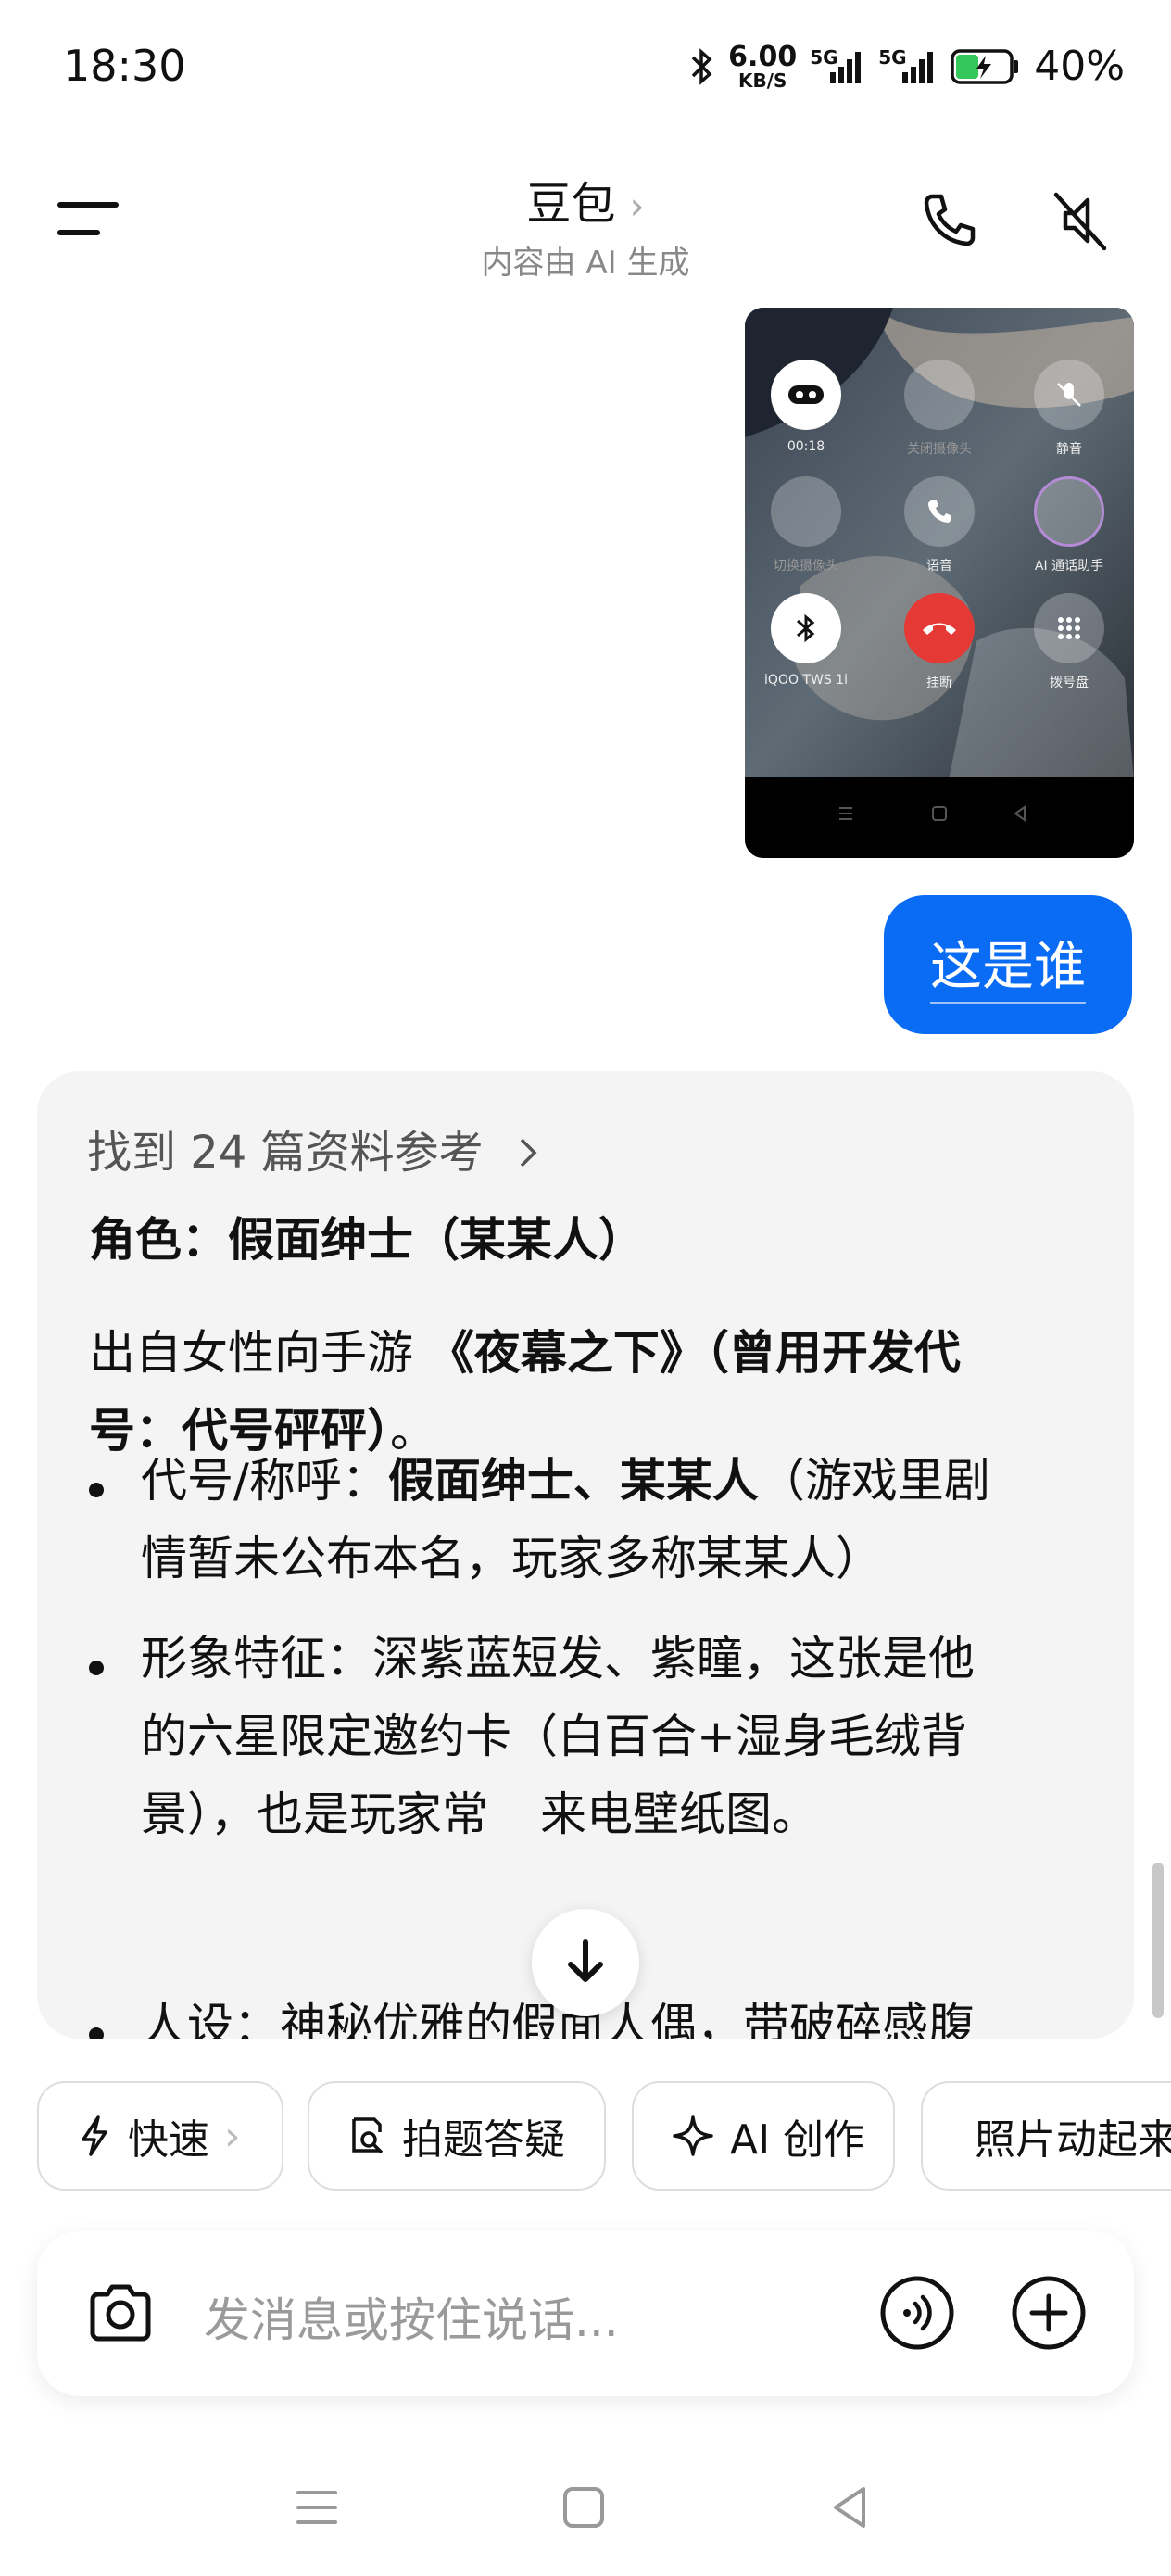 This screenshot has height=2576, width=1171. I want to click on signal-sim1: 5G, so click(838, 66).